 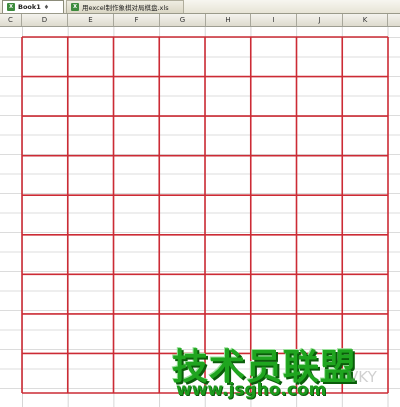 What do you see at coordinates (285, 372) in the screenshot?
I see `site-watermark: 技术员联盟 www.jsgho.com VKY` at bounding box center [285, 372].